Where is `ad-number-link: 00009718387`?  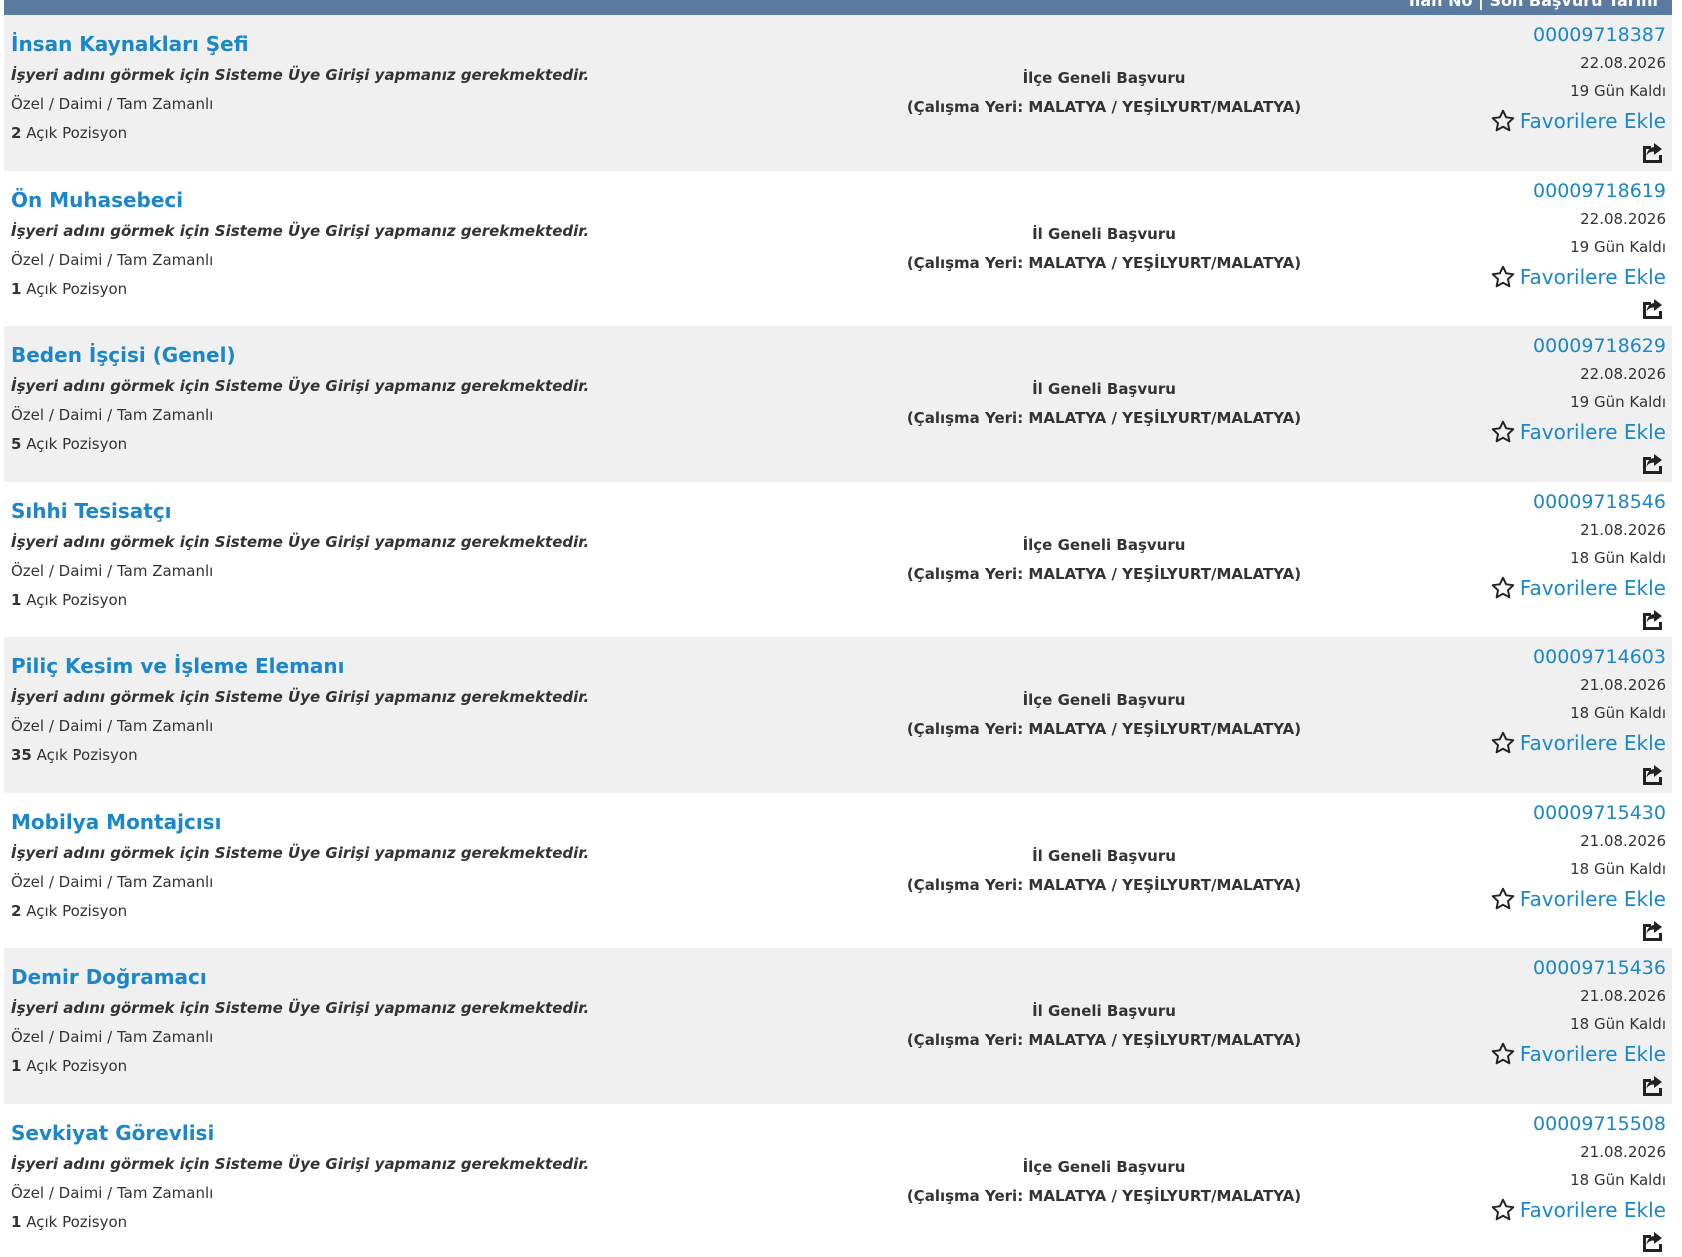
ad-number-link: 00009718387 is located at coordinates (1486, 35).